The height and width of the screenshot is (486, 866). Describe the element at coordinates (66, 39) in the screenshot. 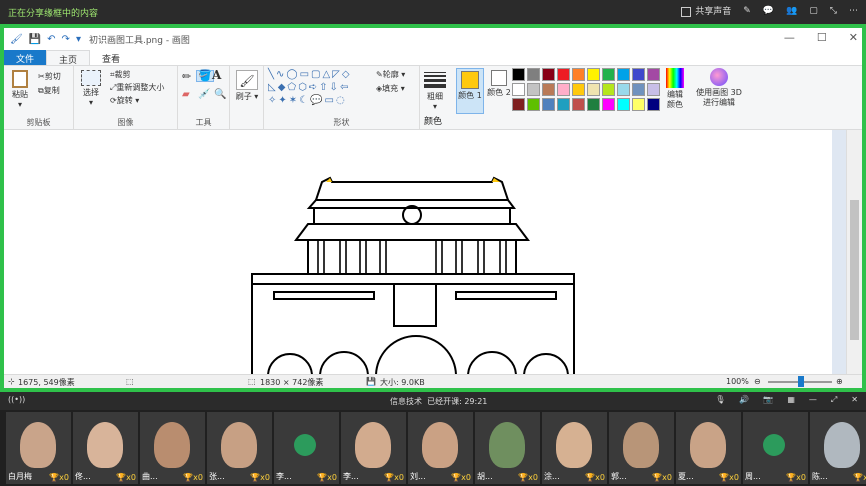

I see `redo-icon: ↷` at that location.